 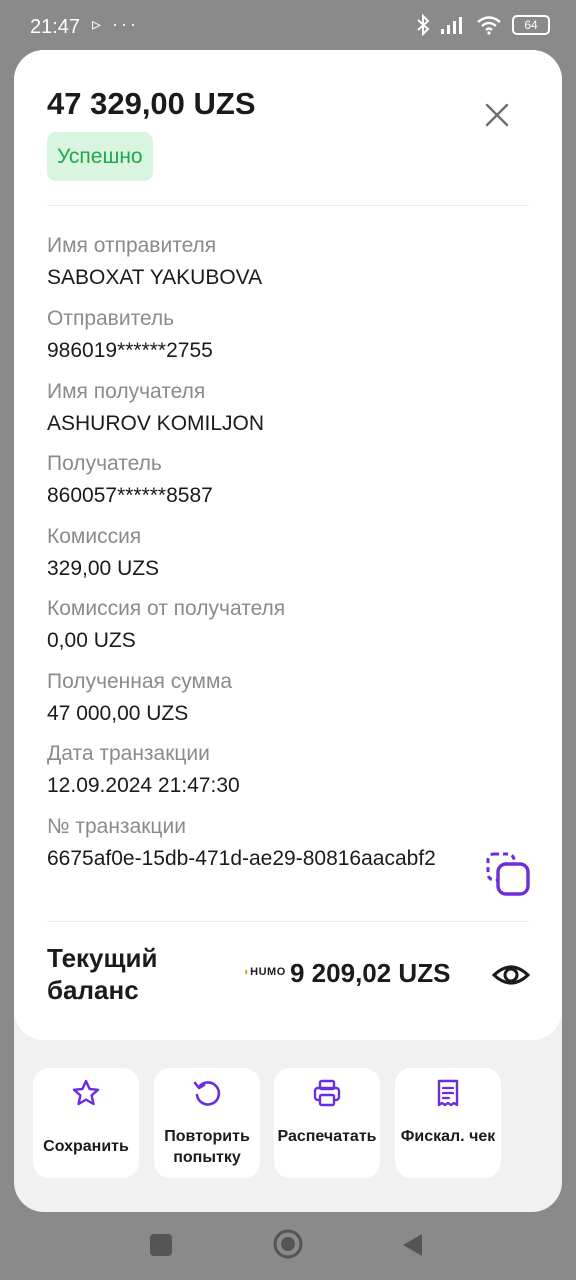 What do you see at coordinates (91, 640) in the screenshot?
I see `recipient-commission-value: 0,00 UZS` at bounding box center [91, 640].